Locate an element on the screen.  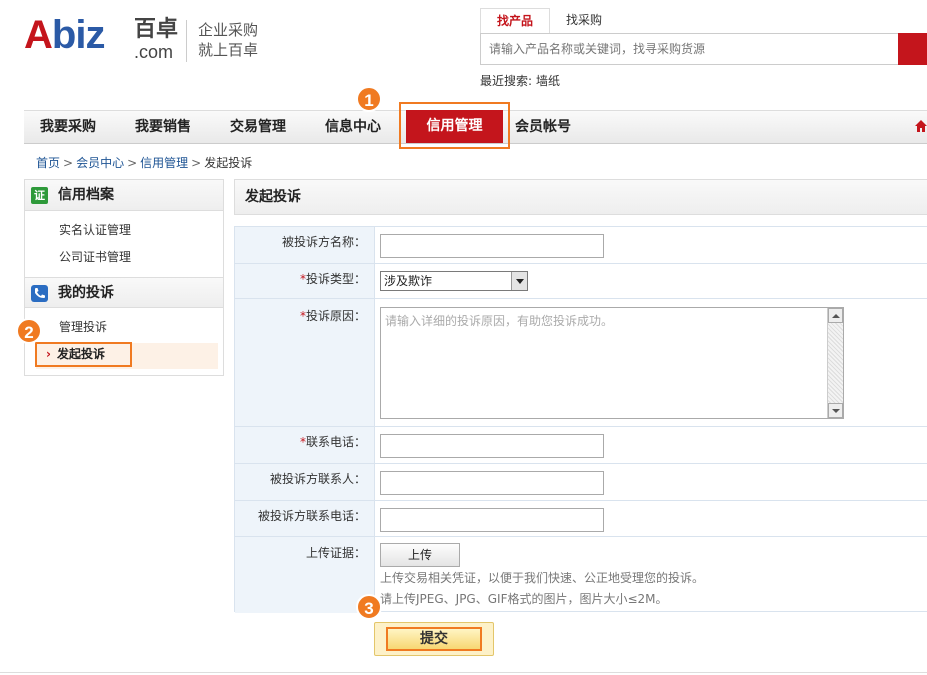
complaint-reason-textarea: 请输入详细的投诉原因，有助您投诉成功。 is located at coordinates (612, 363).